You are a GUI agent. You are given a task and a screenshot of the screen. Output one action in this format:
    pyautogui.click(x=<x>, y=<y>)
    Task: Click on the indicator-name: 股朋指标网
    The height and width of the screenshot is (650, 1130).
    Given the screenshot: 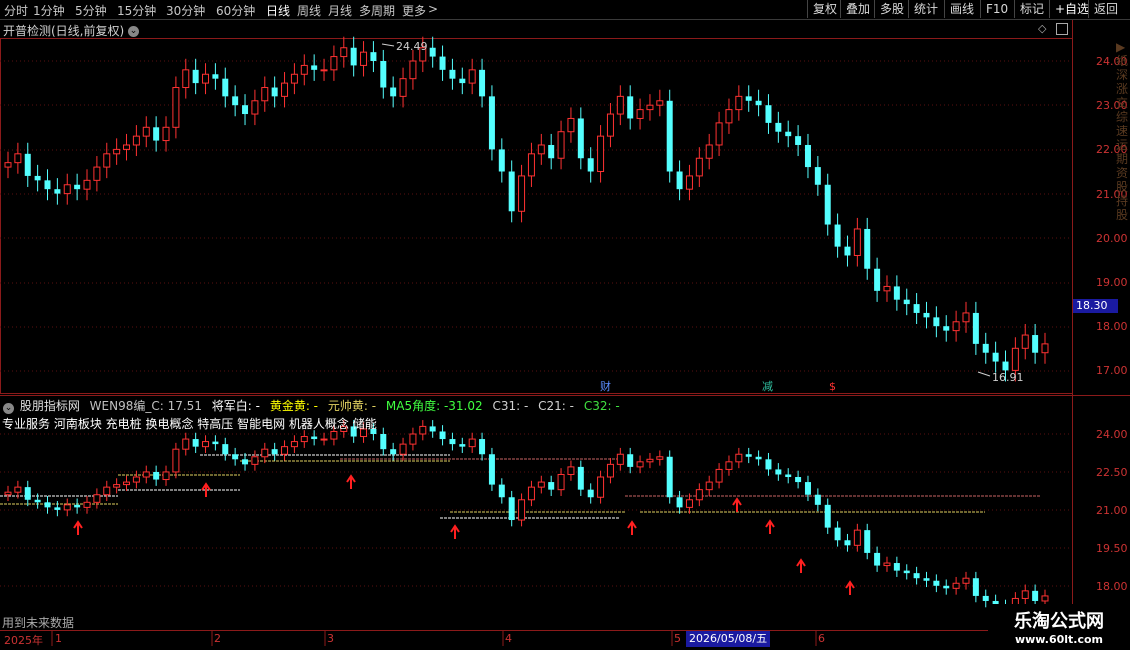 What is the action you would take?
    pyautogui.click(x=50, y=406)
    